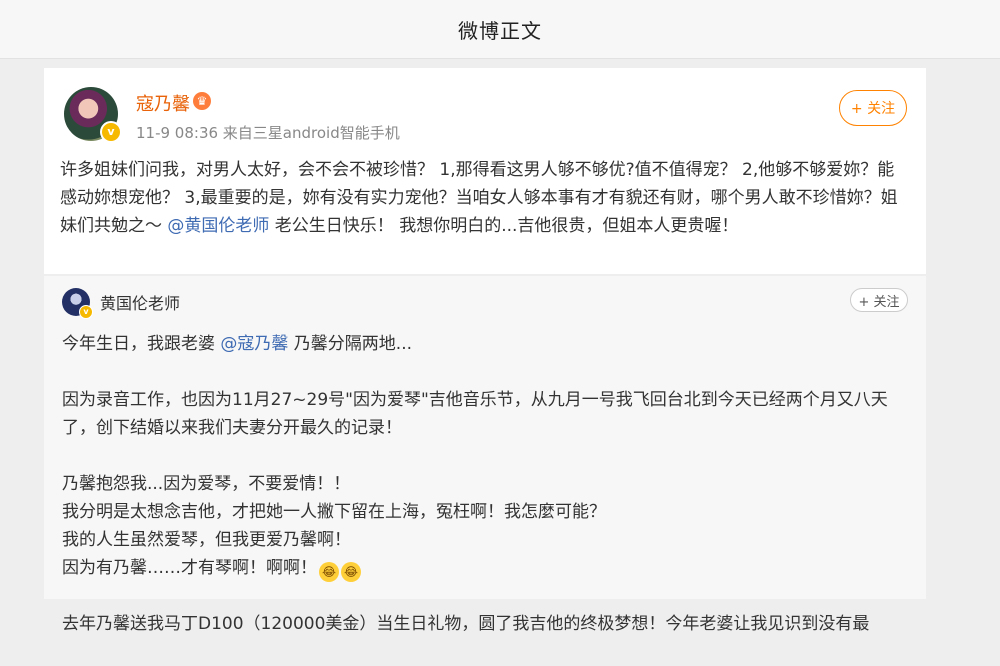 The height and width of the screenshot is (666, 1000). What do you see at coordinates (873, 108) in the screenshot?
I see `follow-button: + 关注` at bounding box center [873, 108].